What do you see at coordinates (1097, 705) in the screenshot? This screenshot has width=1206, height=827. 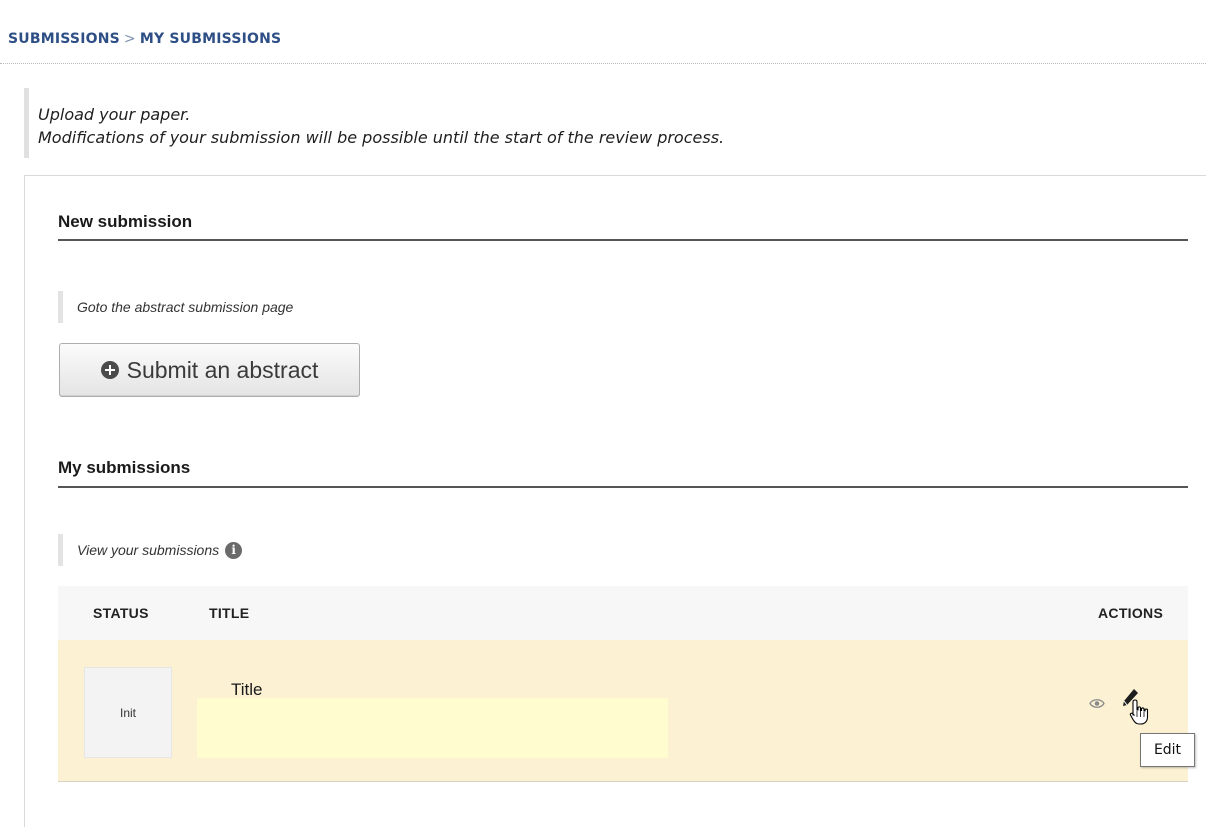 I see `view-eye-icon` at bounding box center [1097, 705].